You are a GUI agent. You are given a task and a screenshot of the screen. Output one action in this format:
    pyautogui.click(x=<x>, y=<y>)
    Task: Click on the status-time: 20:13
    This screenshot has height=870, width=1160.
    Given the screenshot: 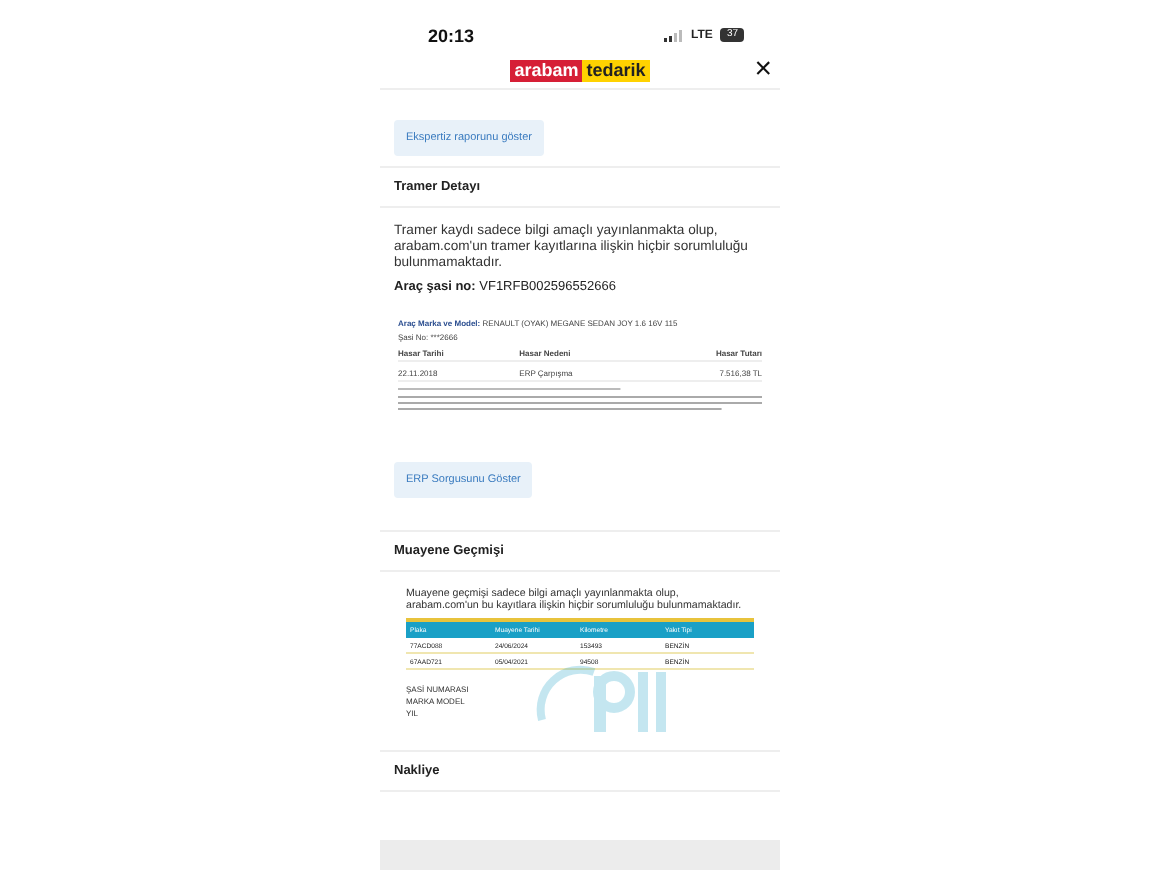 What is the action you would take?
    pyautogui.click(x=451, y=35)
    